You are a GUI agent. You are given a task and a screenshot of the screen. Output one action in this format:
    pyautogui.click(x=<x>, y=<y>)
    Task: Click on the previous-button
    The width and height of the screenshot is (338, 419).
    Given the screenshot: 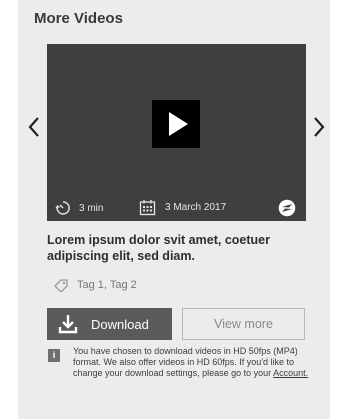 What is the action you would take?
    pyautogui.click(x=34, y=127)
    